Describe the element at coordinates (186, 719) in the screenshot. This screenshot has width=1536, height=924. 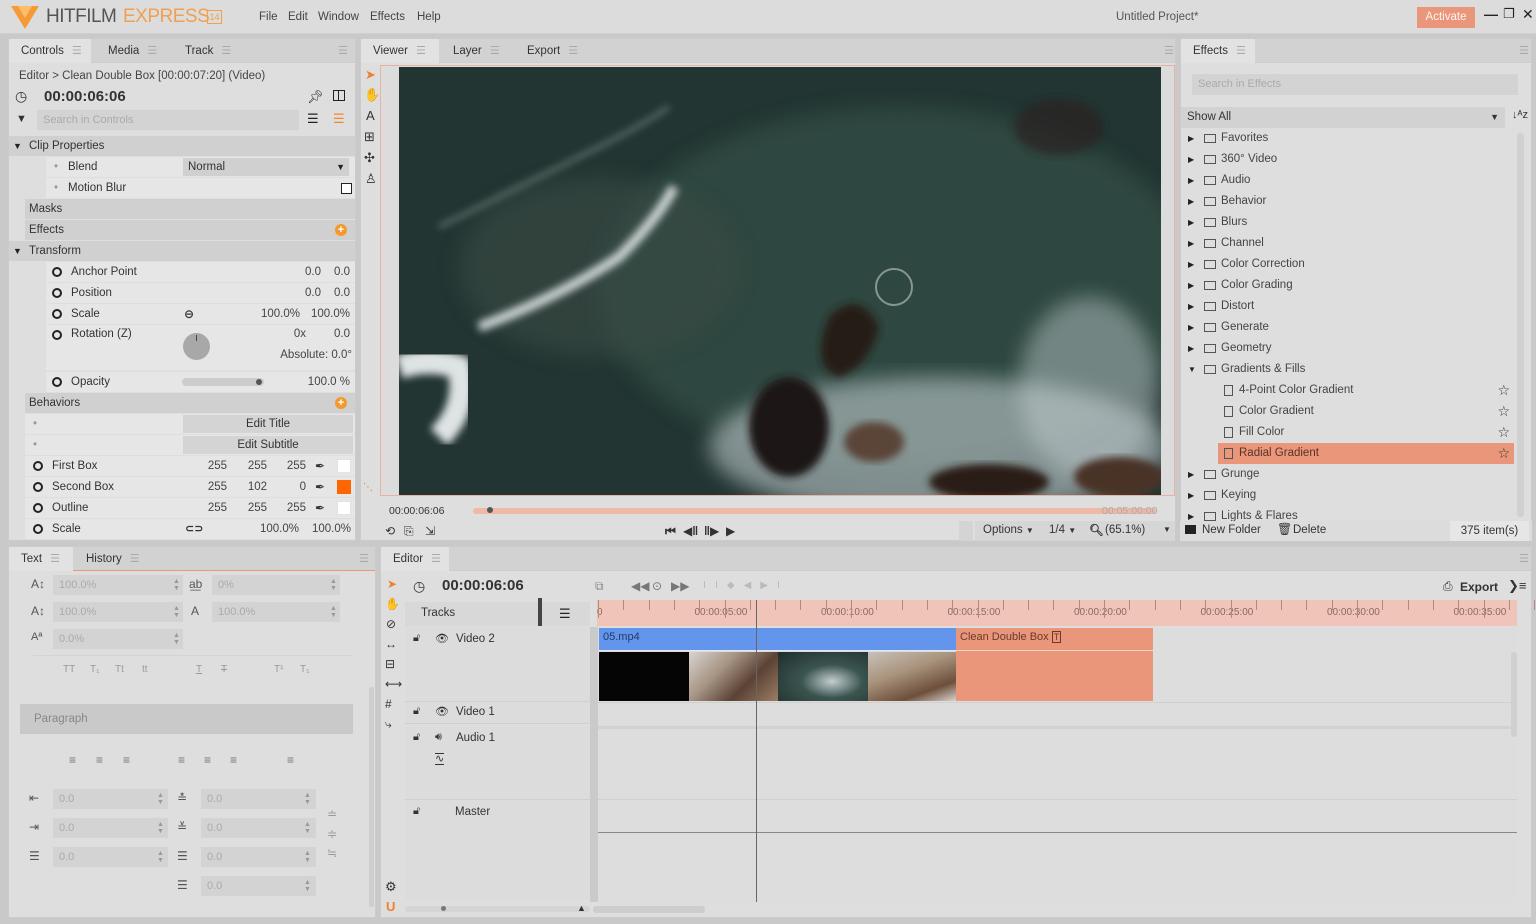
I see `paragraph-header: Paragraph` at that location.